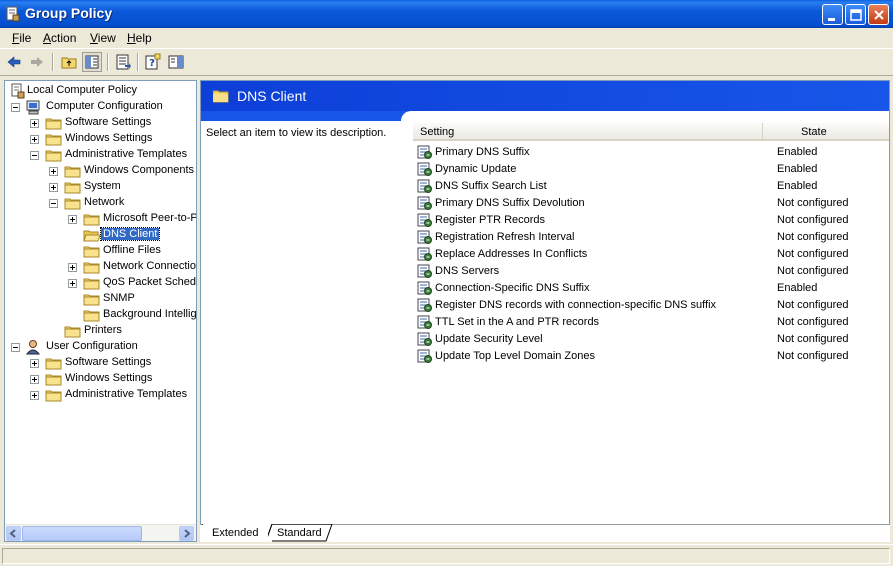  I want to click on action-pane-icon, so click(176, 62).